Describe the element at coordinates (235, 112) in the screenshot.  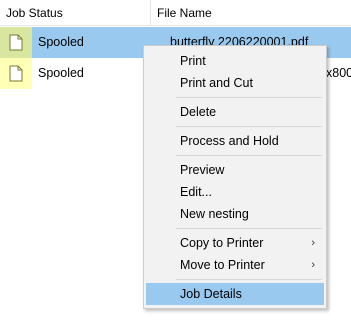
I see `menu-item-delete: Delete` at that location.